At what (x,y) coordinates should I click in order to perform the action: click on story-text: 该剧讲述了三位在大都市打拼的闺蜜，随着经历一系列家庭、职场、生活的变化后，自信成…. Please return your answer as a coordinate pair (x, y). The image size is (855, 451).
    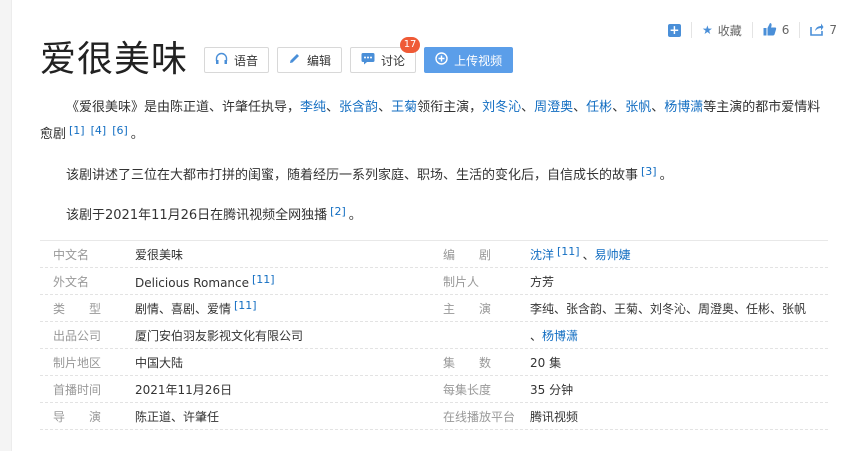
    Looking at the image, I should click on (352, 175).